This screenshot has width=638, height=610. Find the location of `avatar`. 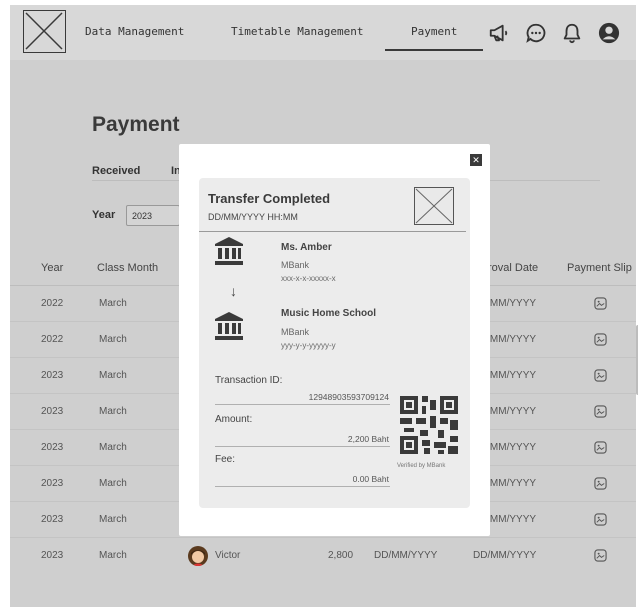

avatar is located at coordinates (198, 556).